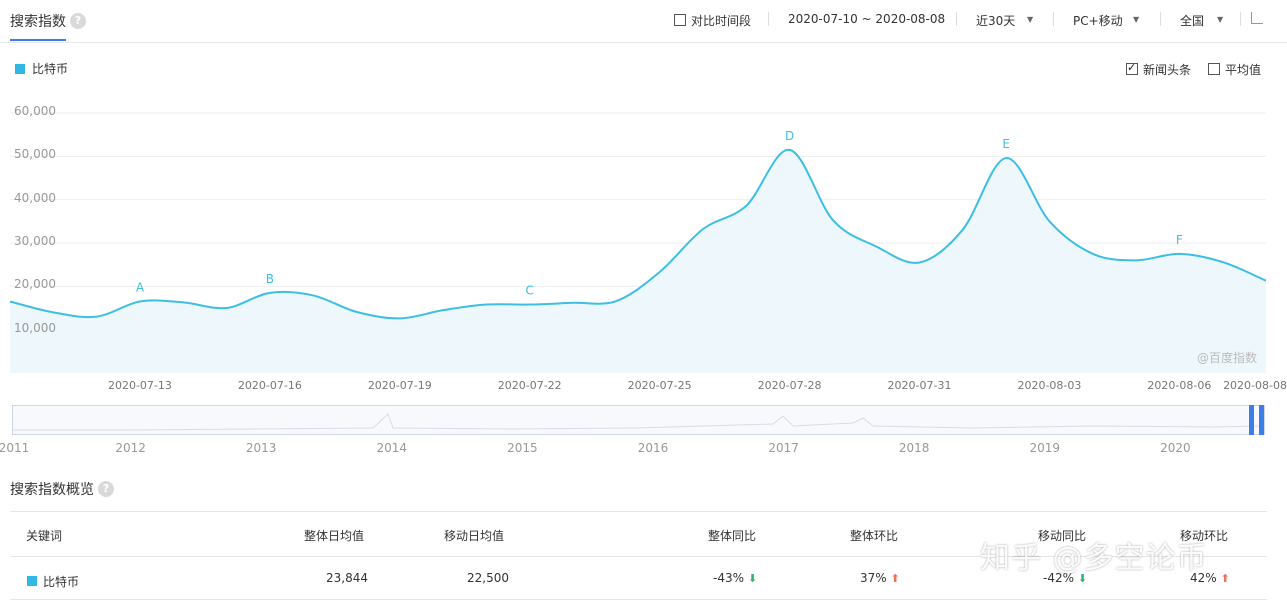 This screenshot has width=1287, height=606. What do you see at coordinates (1045, 448) in the screenshot?
I see `timeline-year-label: 2019` at bounding box center [1045, 448].